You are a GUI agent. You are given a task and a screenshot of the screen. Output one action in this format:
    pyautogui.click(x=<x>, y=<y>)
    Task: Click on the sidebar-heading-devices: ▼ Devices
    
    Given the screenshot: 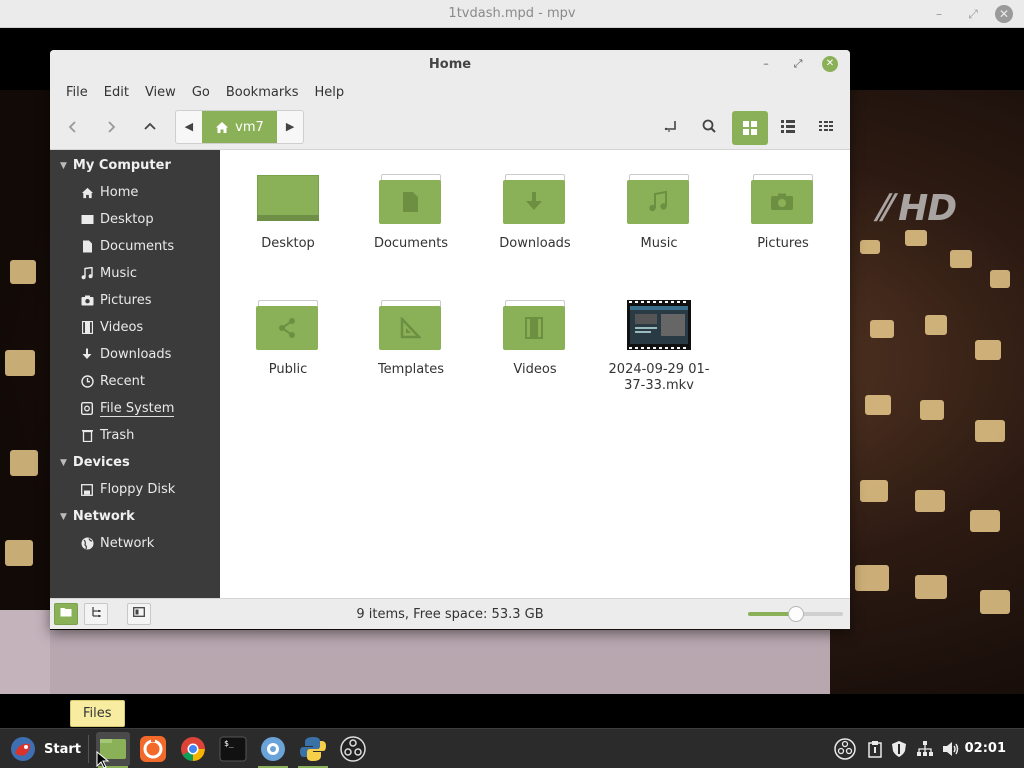 What is the action you would take?
    pyautogui.click(x=135, y=462)
    